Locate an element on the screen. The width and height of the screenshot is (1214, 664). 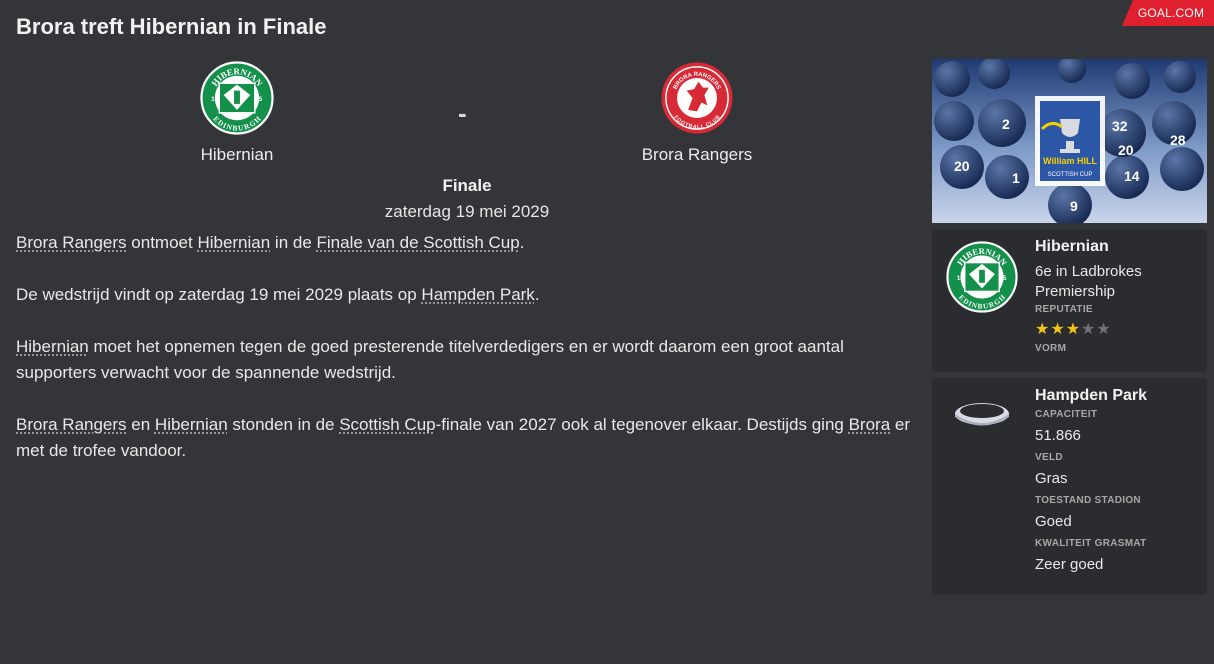
reputation-label: REPUTATIE is located at coordinates (1064, 309).